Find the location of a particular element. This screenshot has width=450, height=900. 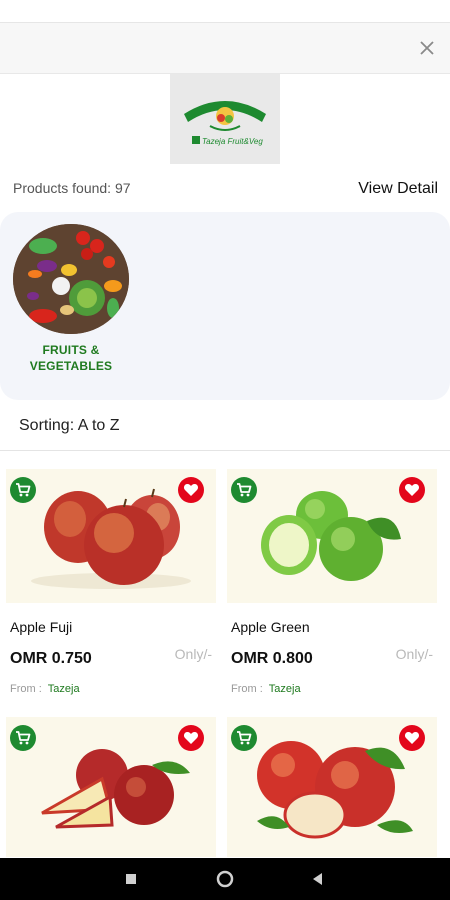

nav-home-button is located at coordinates (225, 879).